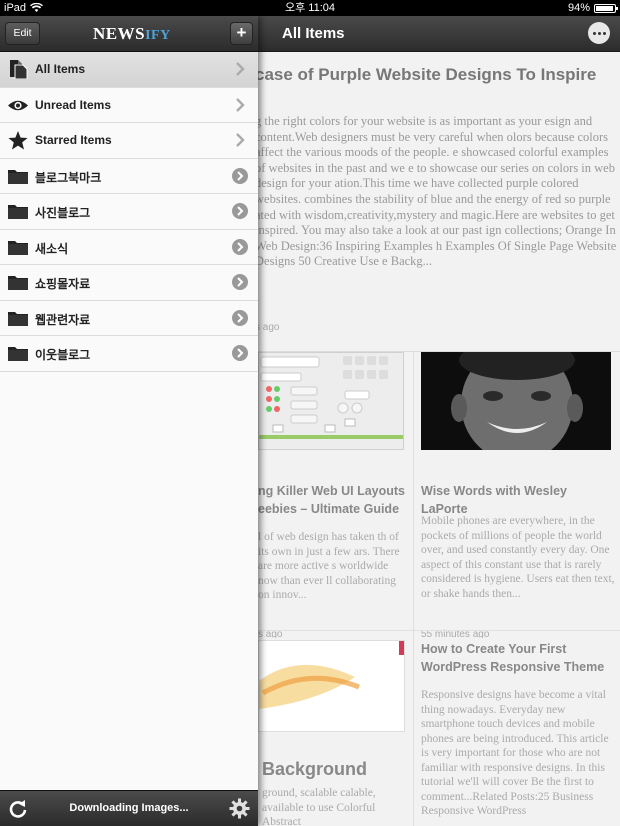  What do you see at coordinates (439, 630) in the screenshot?
I see `row-divider` at bounding box center [439, 630].